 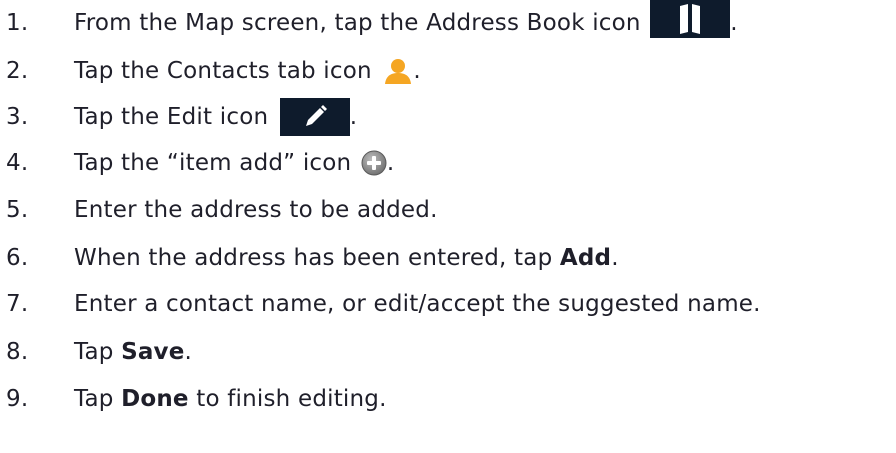 What do you see at coordinates (17, 352) in the screenshot?
I see `step-number: 8.` at bounding box center [17, 352].